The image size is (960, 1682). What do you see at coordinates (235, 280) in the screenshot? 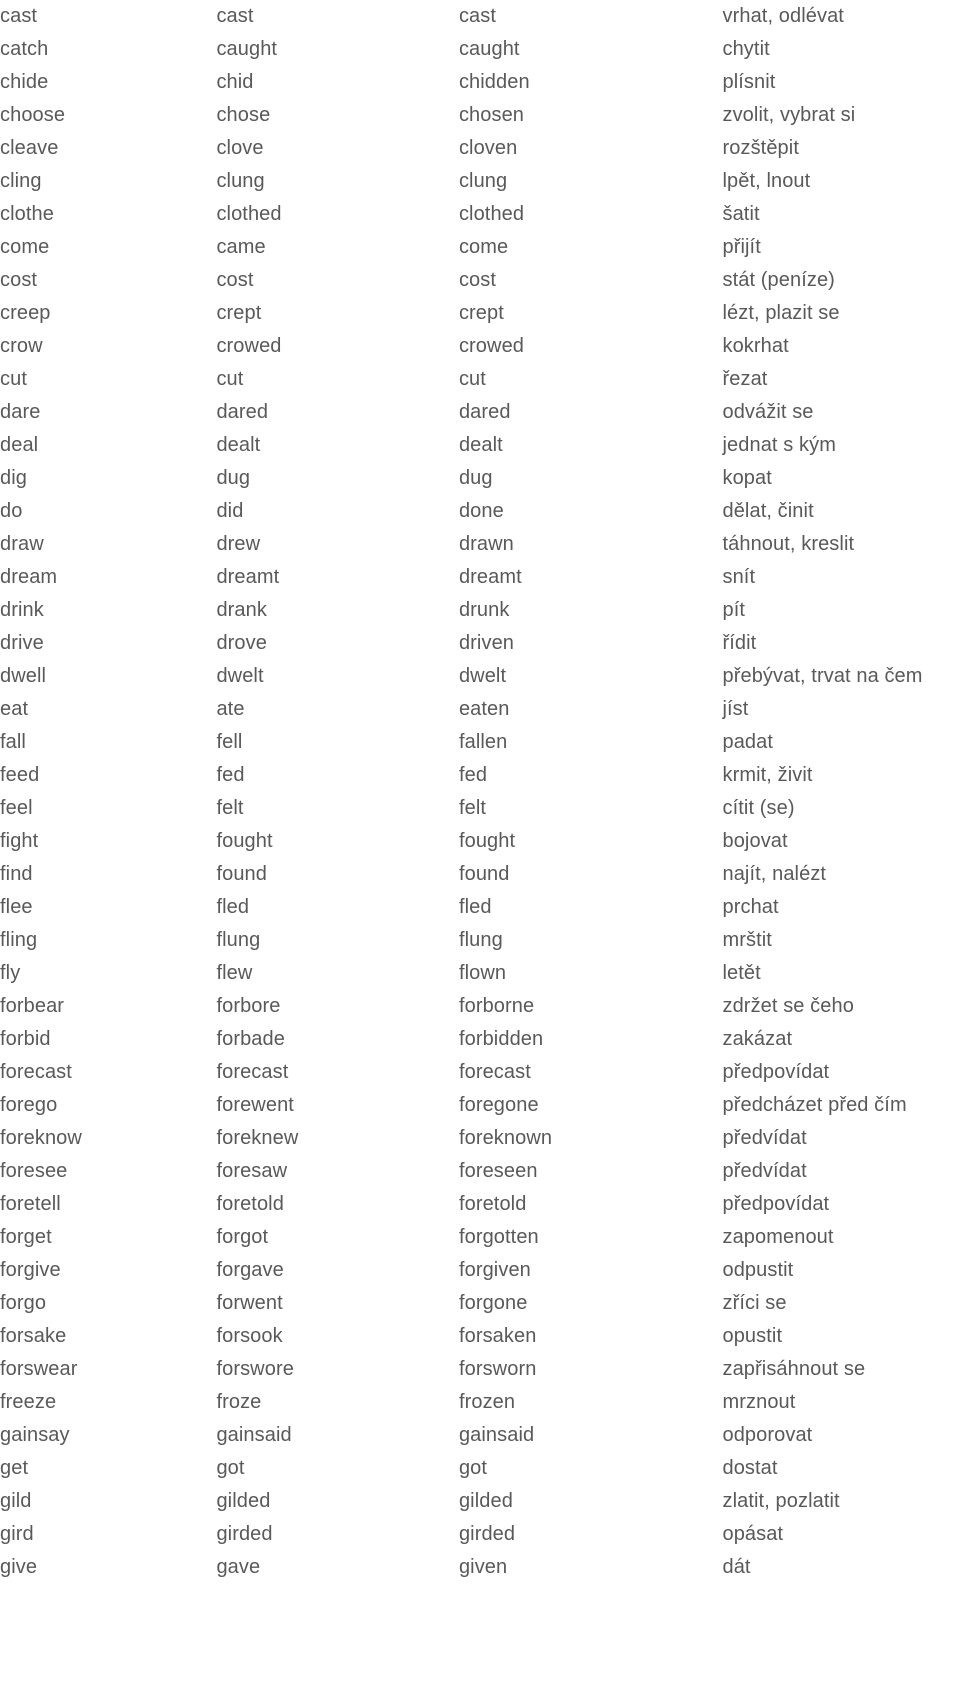
I see `verb-past-simple-cell: cost` at bounding box center [235, 280].